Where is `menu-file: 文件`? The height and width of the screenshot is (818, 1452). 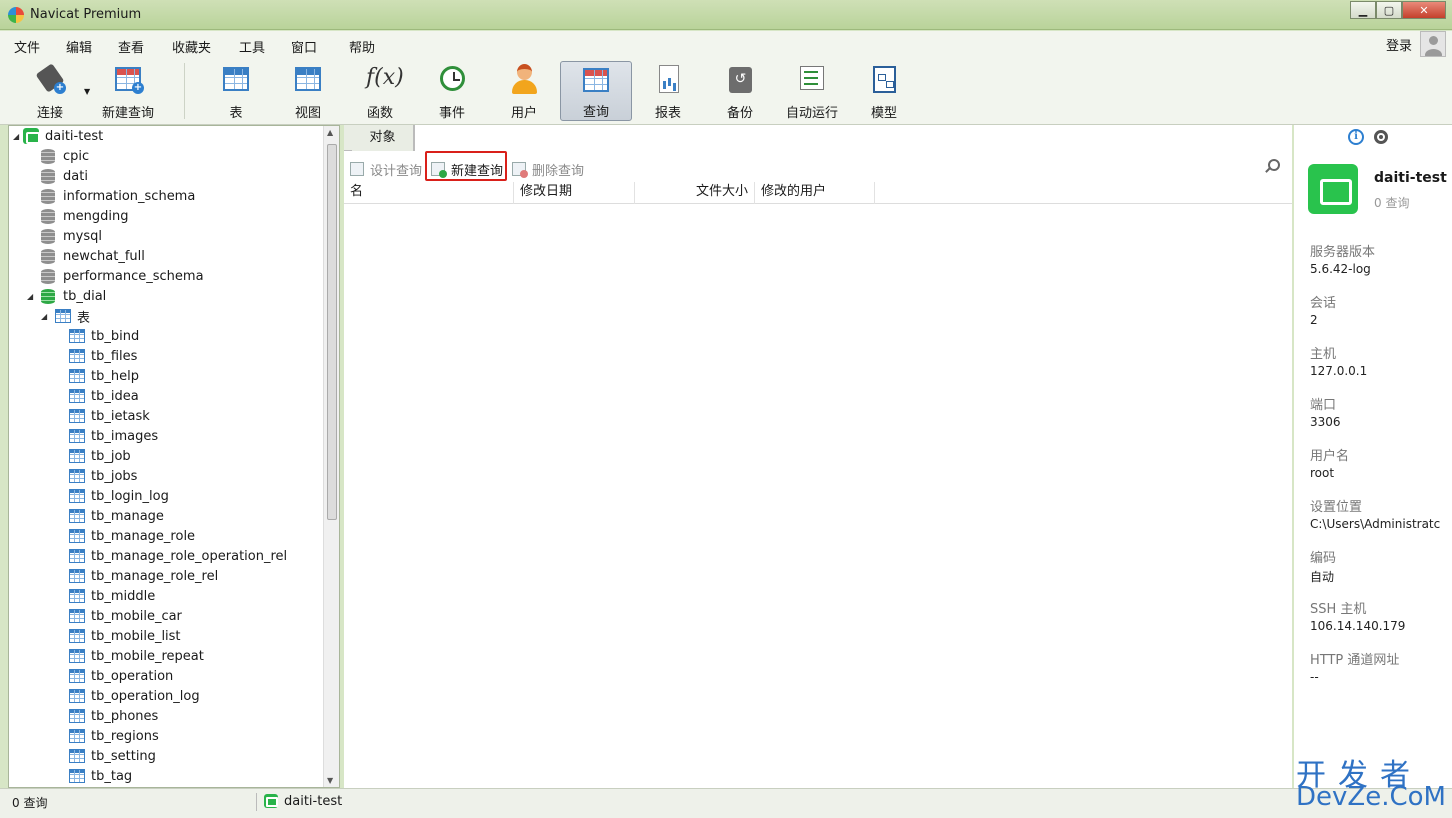 menu-file: 文件 is located at coordinates (27, 46).